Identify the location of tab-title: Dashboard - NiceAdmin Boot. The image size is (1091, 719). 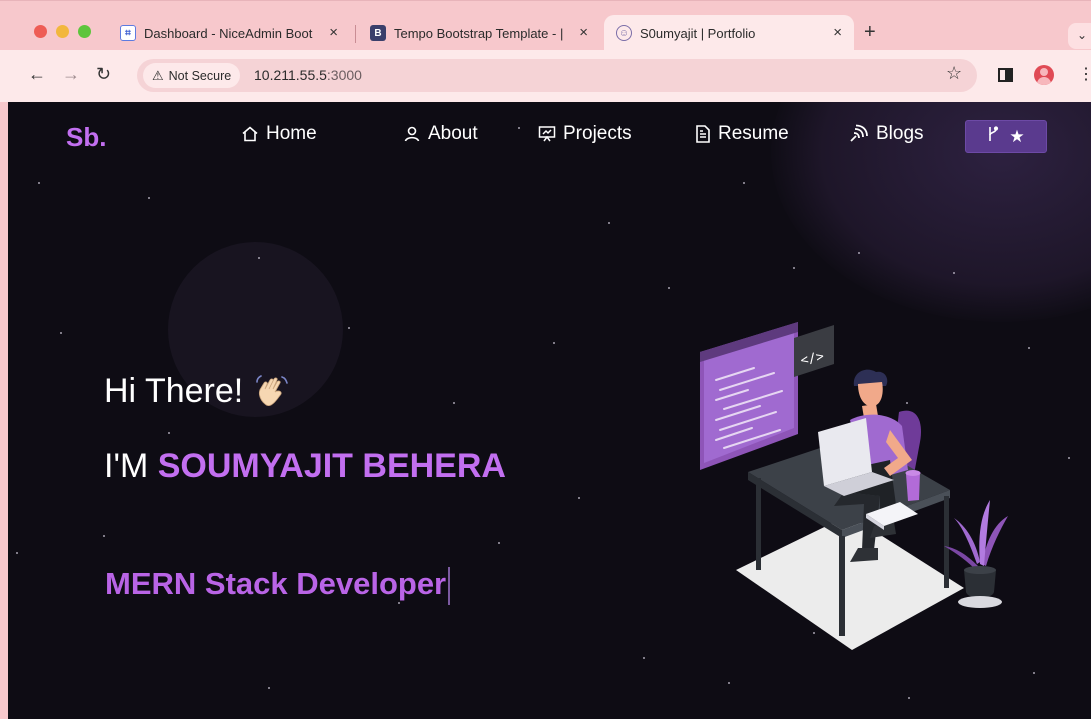
(228, 33).